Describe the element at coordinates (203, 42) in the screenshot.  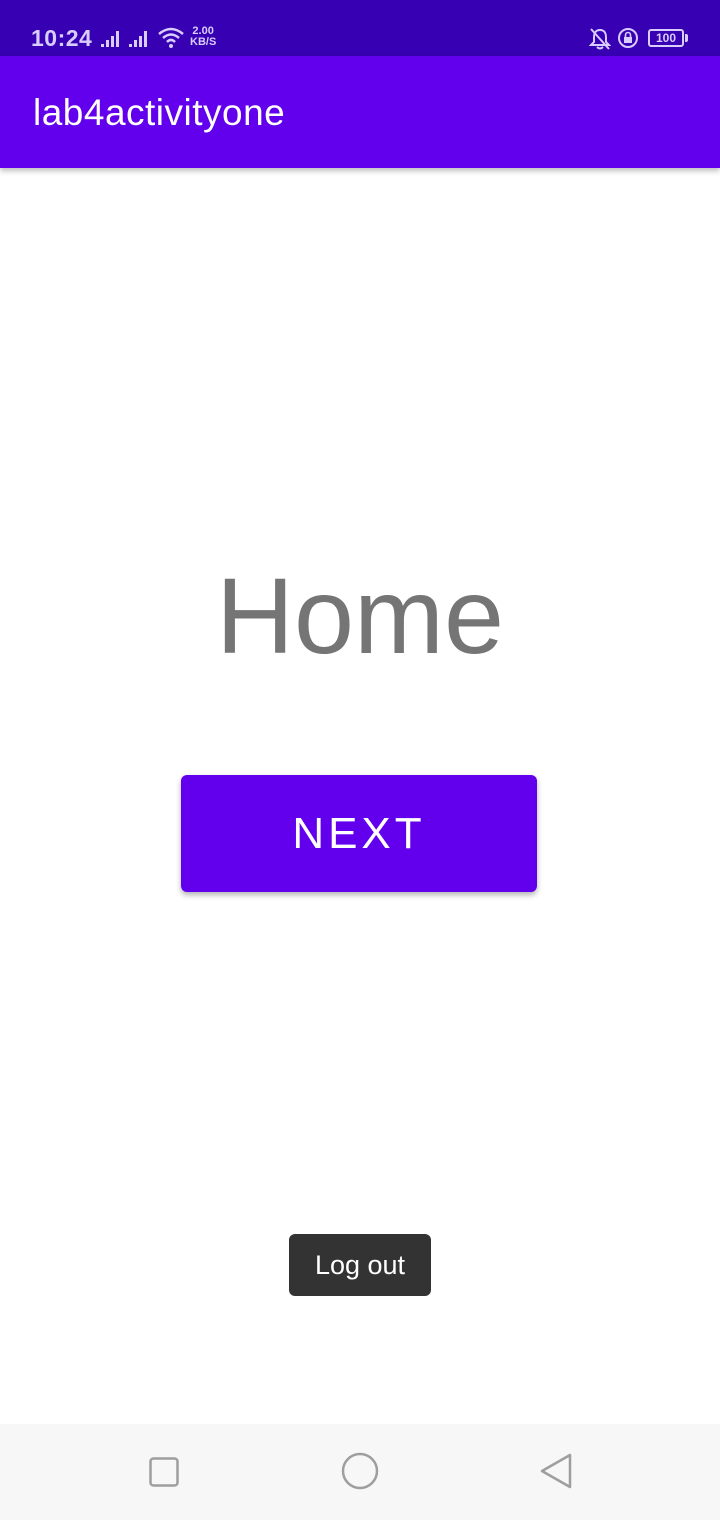
I see `network-speed-unit: KB/S` at that location.